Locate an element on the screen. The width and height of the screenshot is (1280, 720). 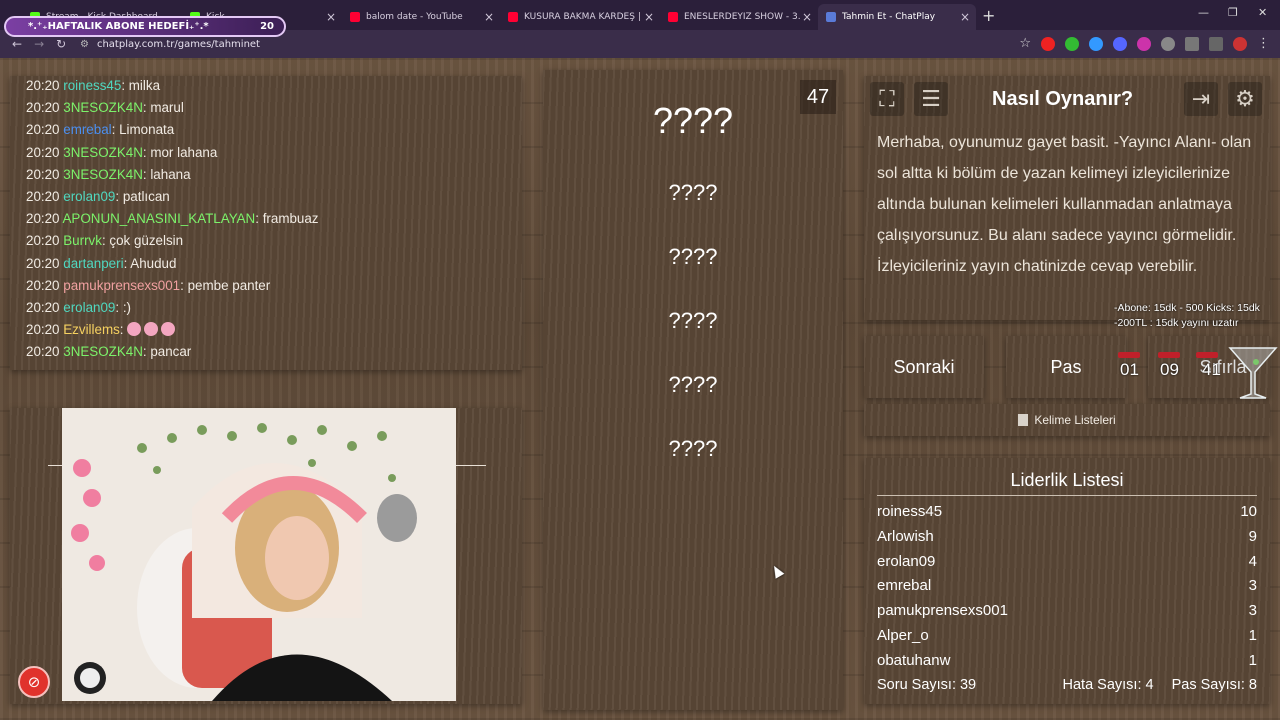
chat-username: pamukprensexs001 is located at coordinates (121, 285).